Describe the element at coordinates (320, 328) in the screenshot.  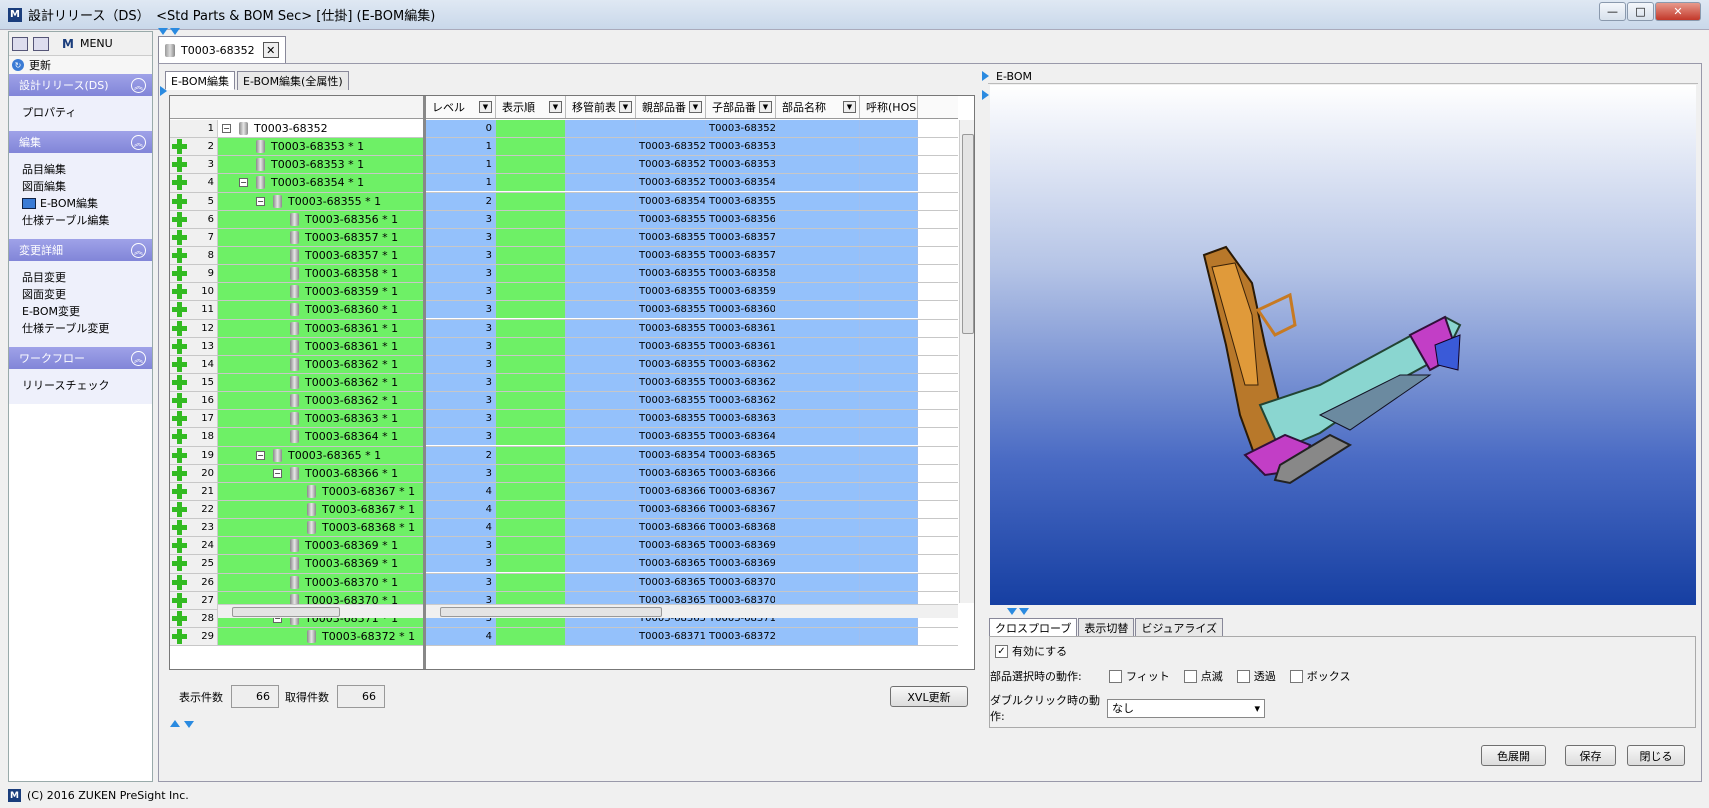
I see `tree-cell: T0003-68361 * 1` at that location.